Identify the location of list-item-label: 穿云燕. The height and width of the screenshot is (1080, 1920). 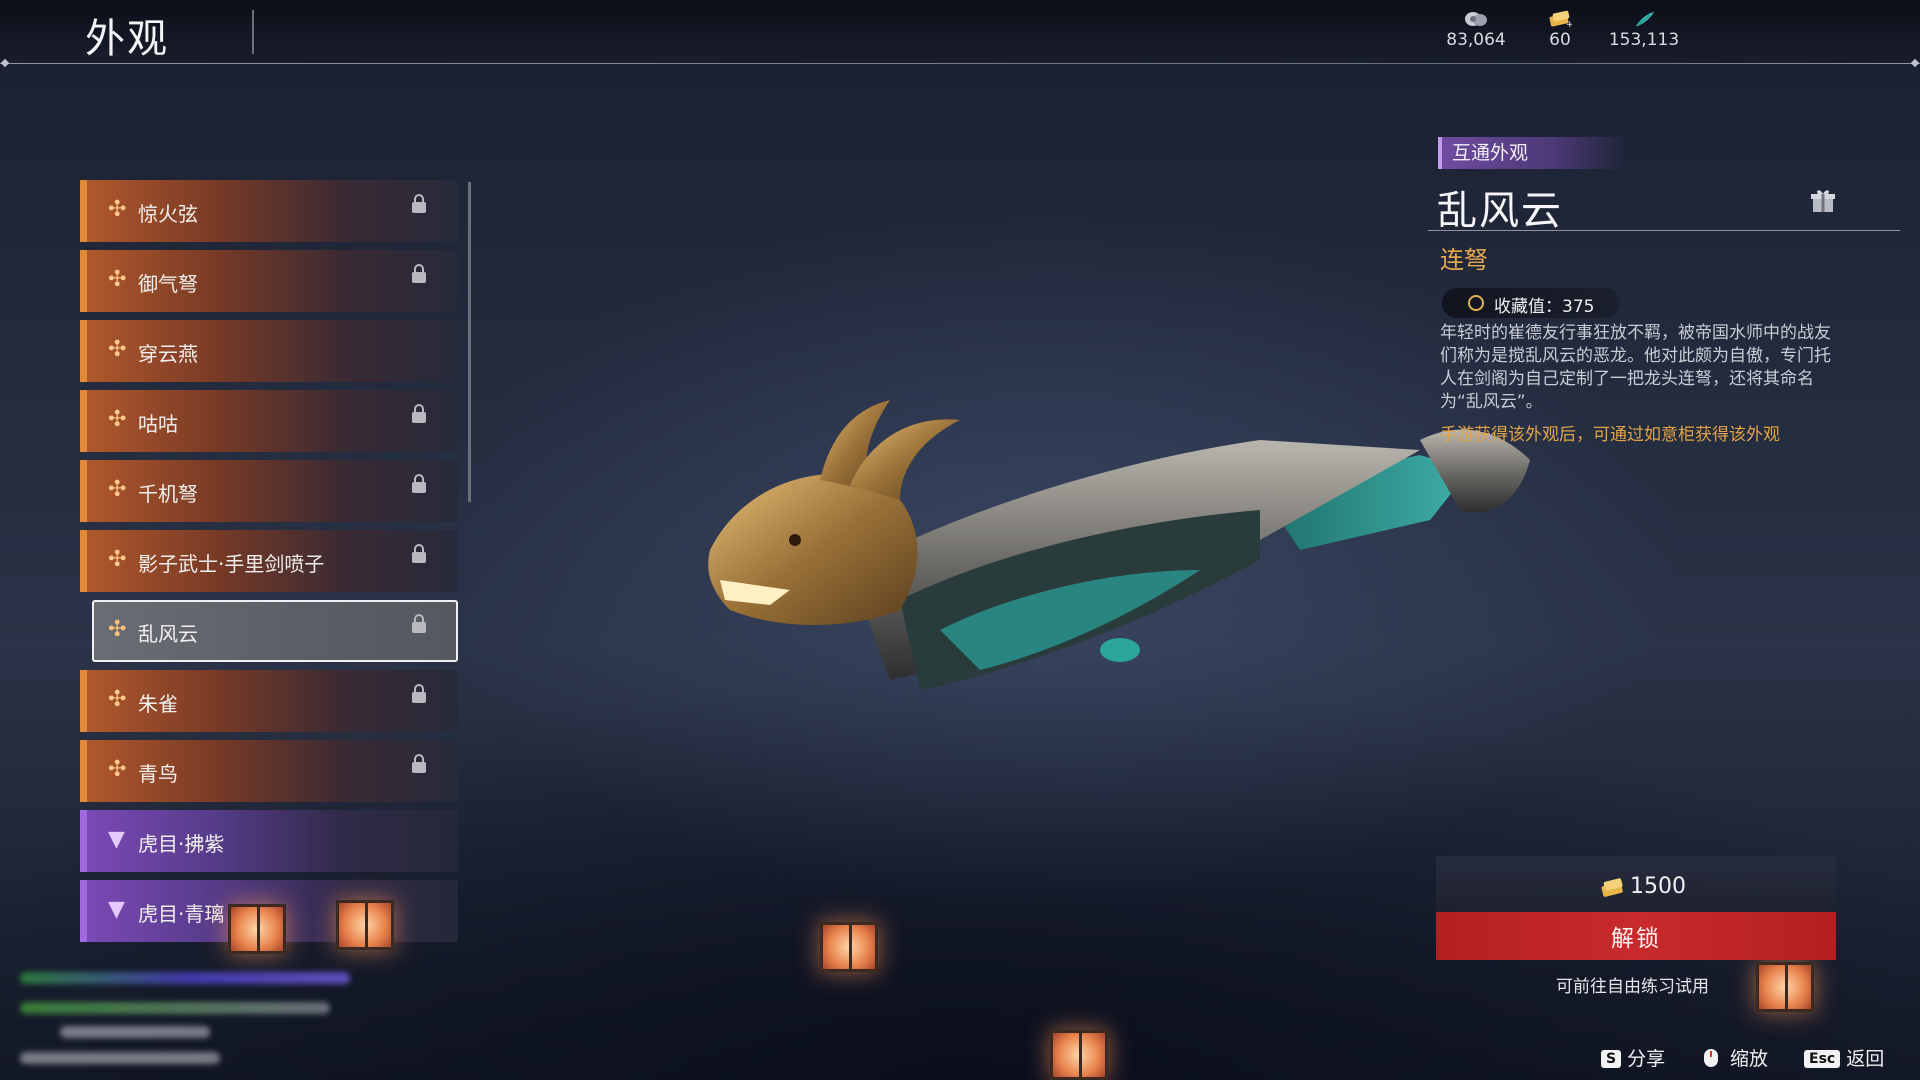
(168, 354).